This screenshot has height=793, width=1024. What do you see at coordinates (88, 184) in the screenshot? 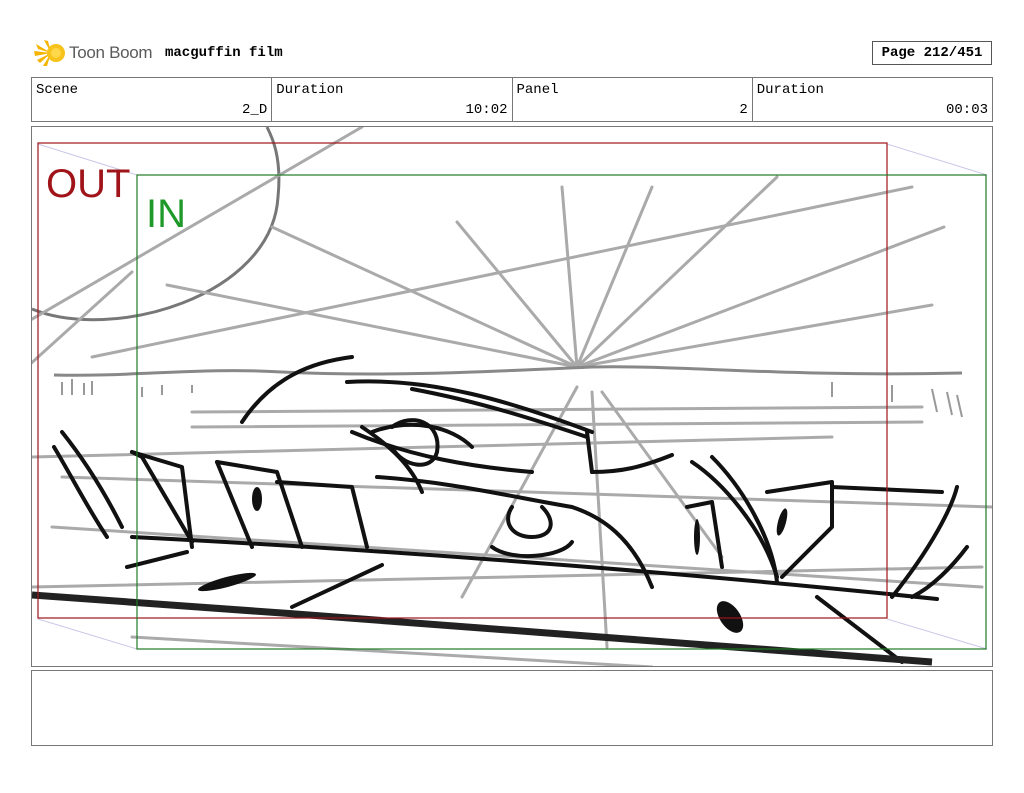
I see `out-frame-label: OUT` at bounding box center [88, 184].